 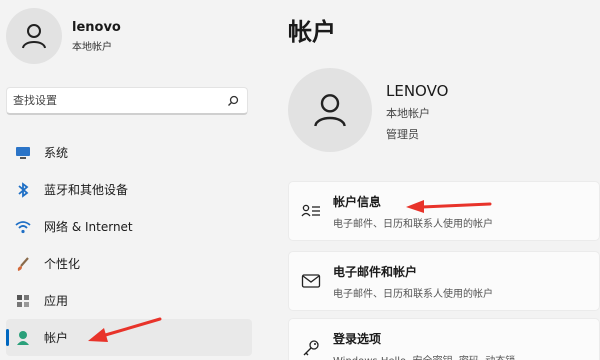 What do you see at coordinates (113, 100) in the screenshot?
I see `search-input` at bounding box center [113, 100].